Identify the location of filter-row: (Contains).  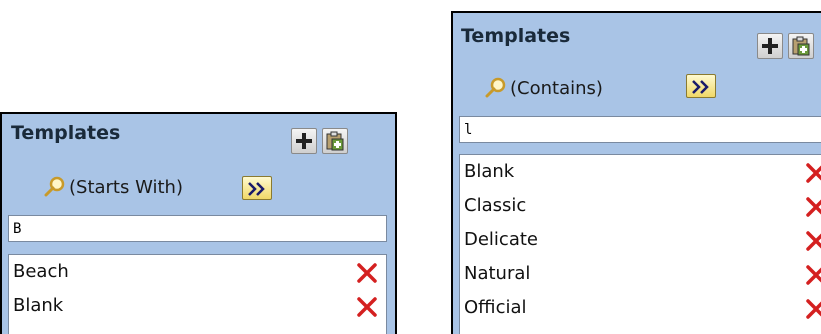
(605, 90).